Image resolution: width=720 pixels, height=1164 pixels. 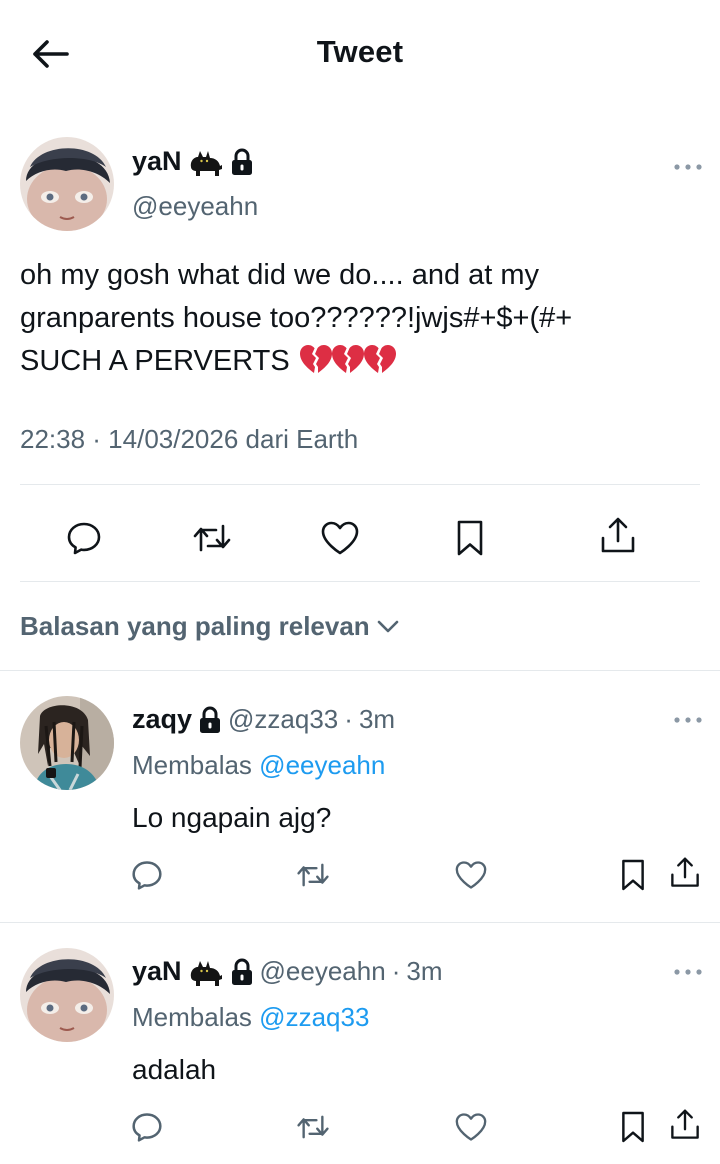 What do you see at coordinates (195, 626) in the screenshot?
I see `reply-sort-label: Balasan yang paling relevan` at bounding box center [195, 626].